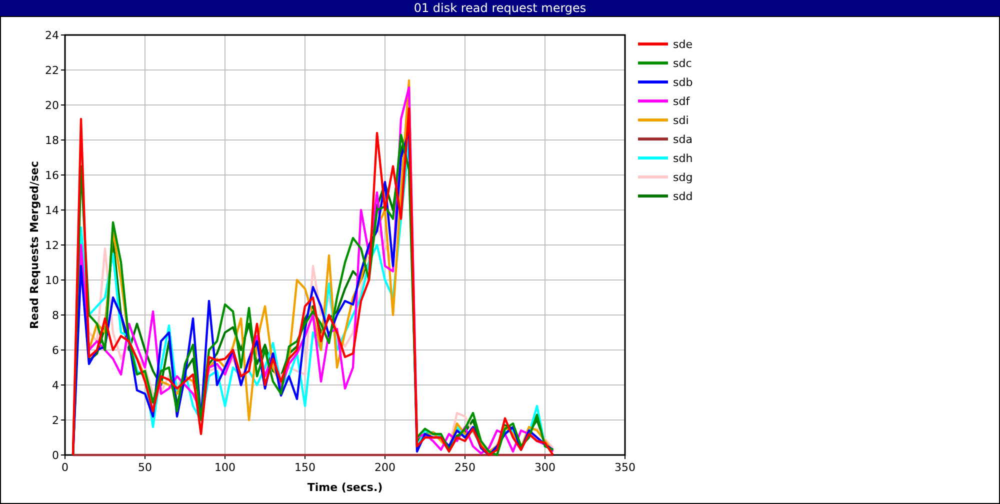  Describe the element at coordinates (345, 487) in the screenshot. I see `x-axis-title: Time (secs.)` at that location.